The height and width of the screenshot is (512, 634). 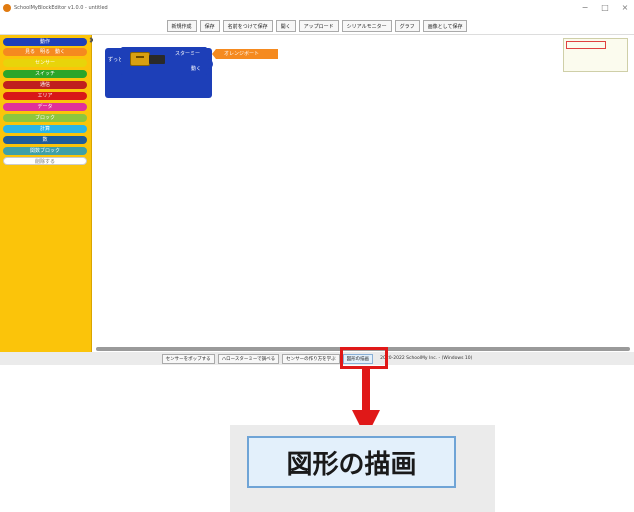 I want to click on save-button: 保存, so click(x=209, y=26).